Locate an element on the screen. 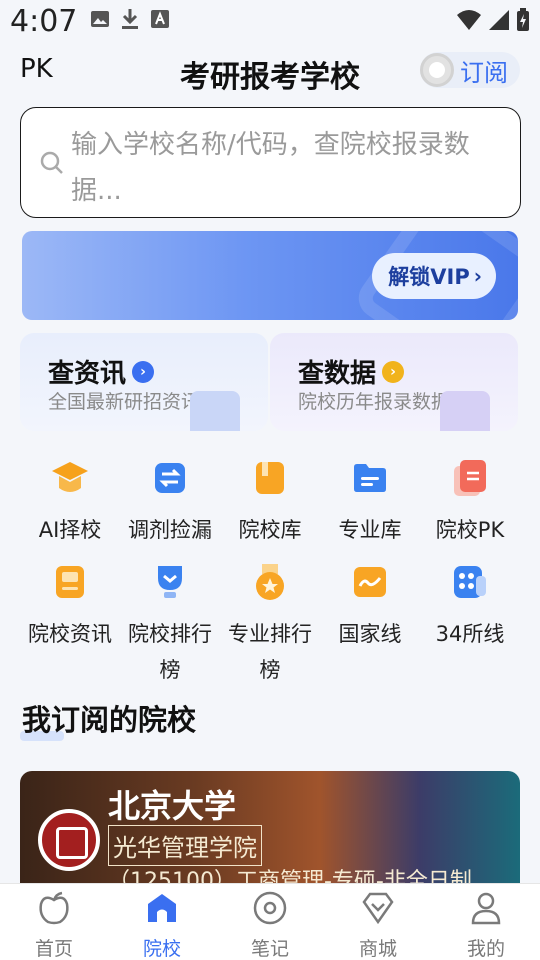 The image size is (540, 960). line-chart-icon is located at coordinates (370, 582).